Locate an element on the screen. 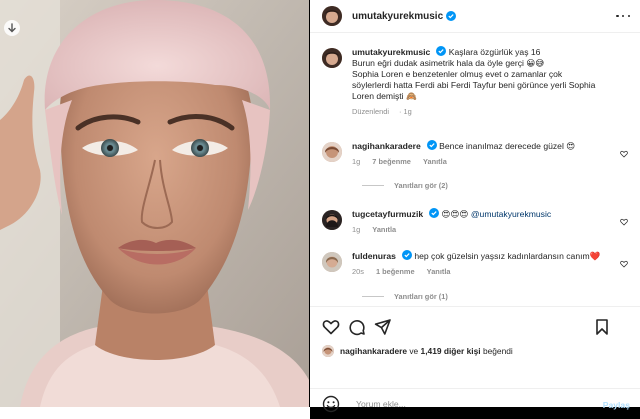 Image resolution: width=640 pixels, height=419 pixels. arrow-down-icon is located at coordinates (12, 28).